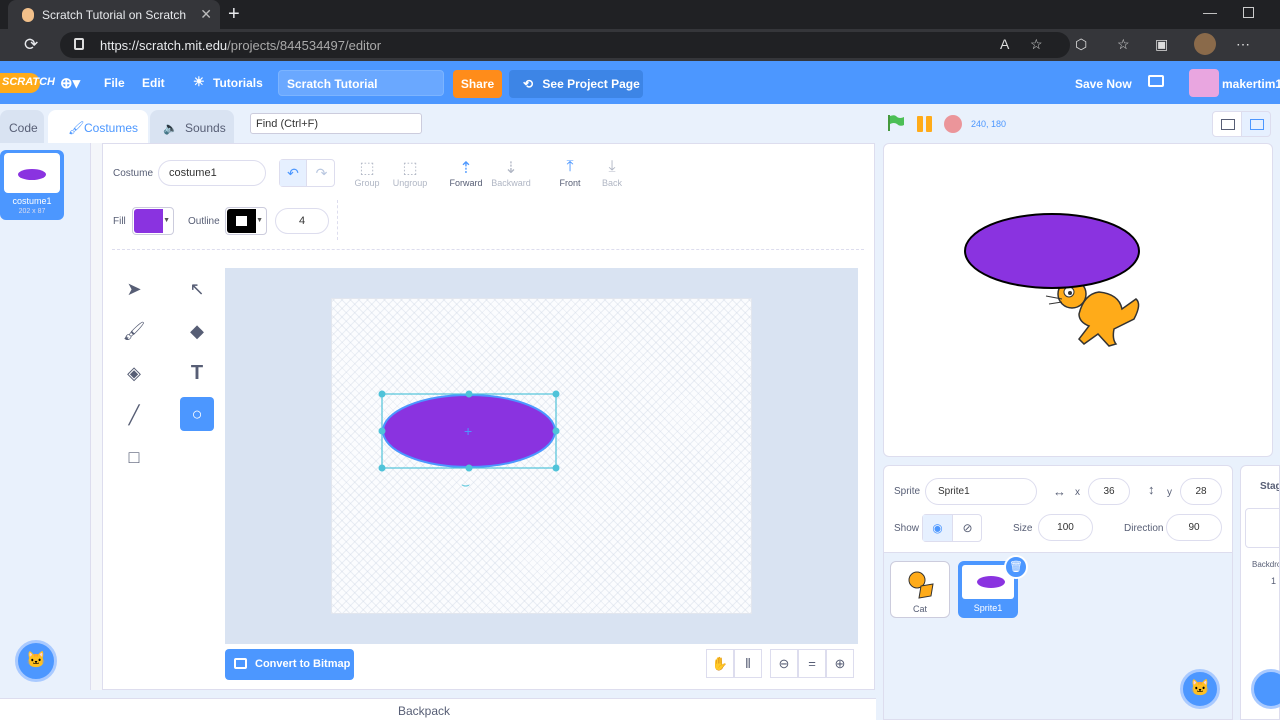 The width and height of the screenshot is (1280, 720). What do you see at coordinates (1200, 689) in the screenshot?
I see `choose-sprite-fab: 🐱` at bounding box center [1200, 689].